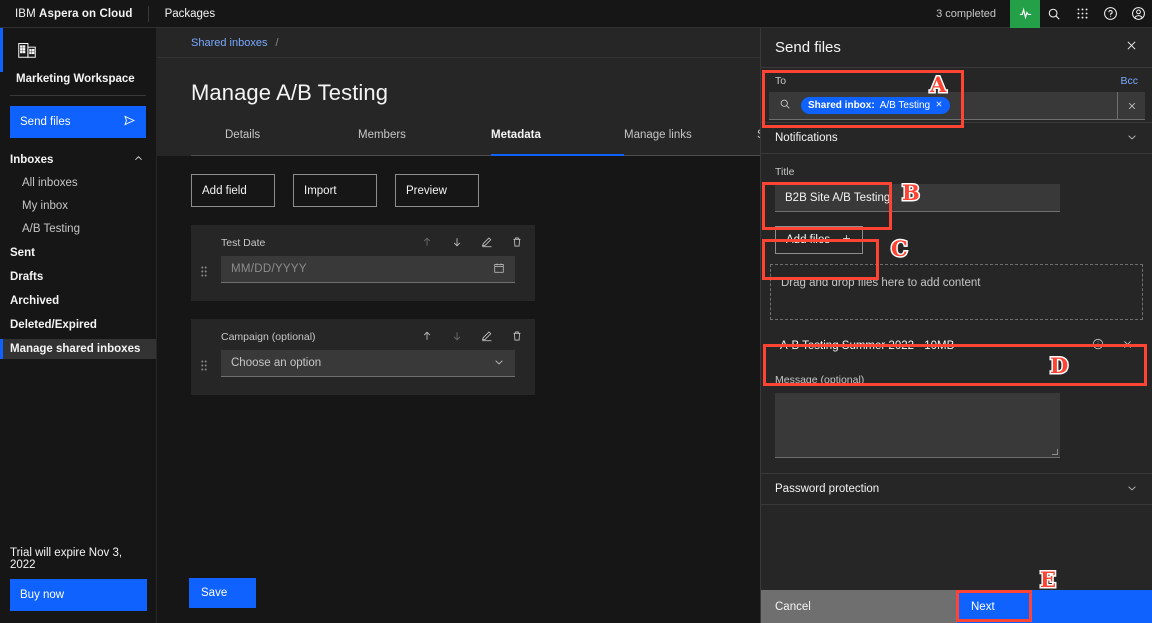 This screenshot has width=1152, height=623. Describe the element at coordinates (78, 183) in the screenshot. I see `sidebar-item-all-inboxes: All inboxes` at that location.